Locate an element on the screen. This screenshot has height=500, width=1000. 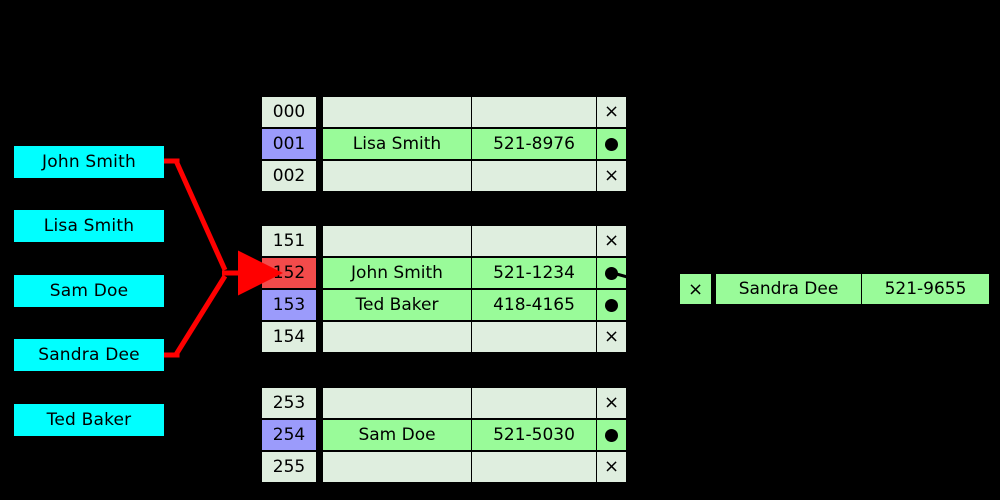
row-index-label: 253 is located at coordinates (289, 403).